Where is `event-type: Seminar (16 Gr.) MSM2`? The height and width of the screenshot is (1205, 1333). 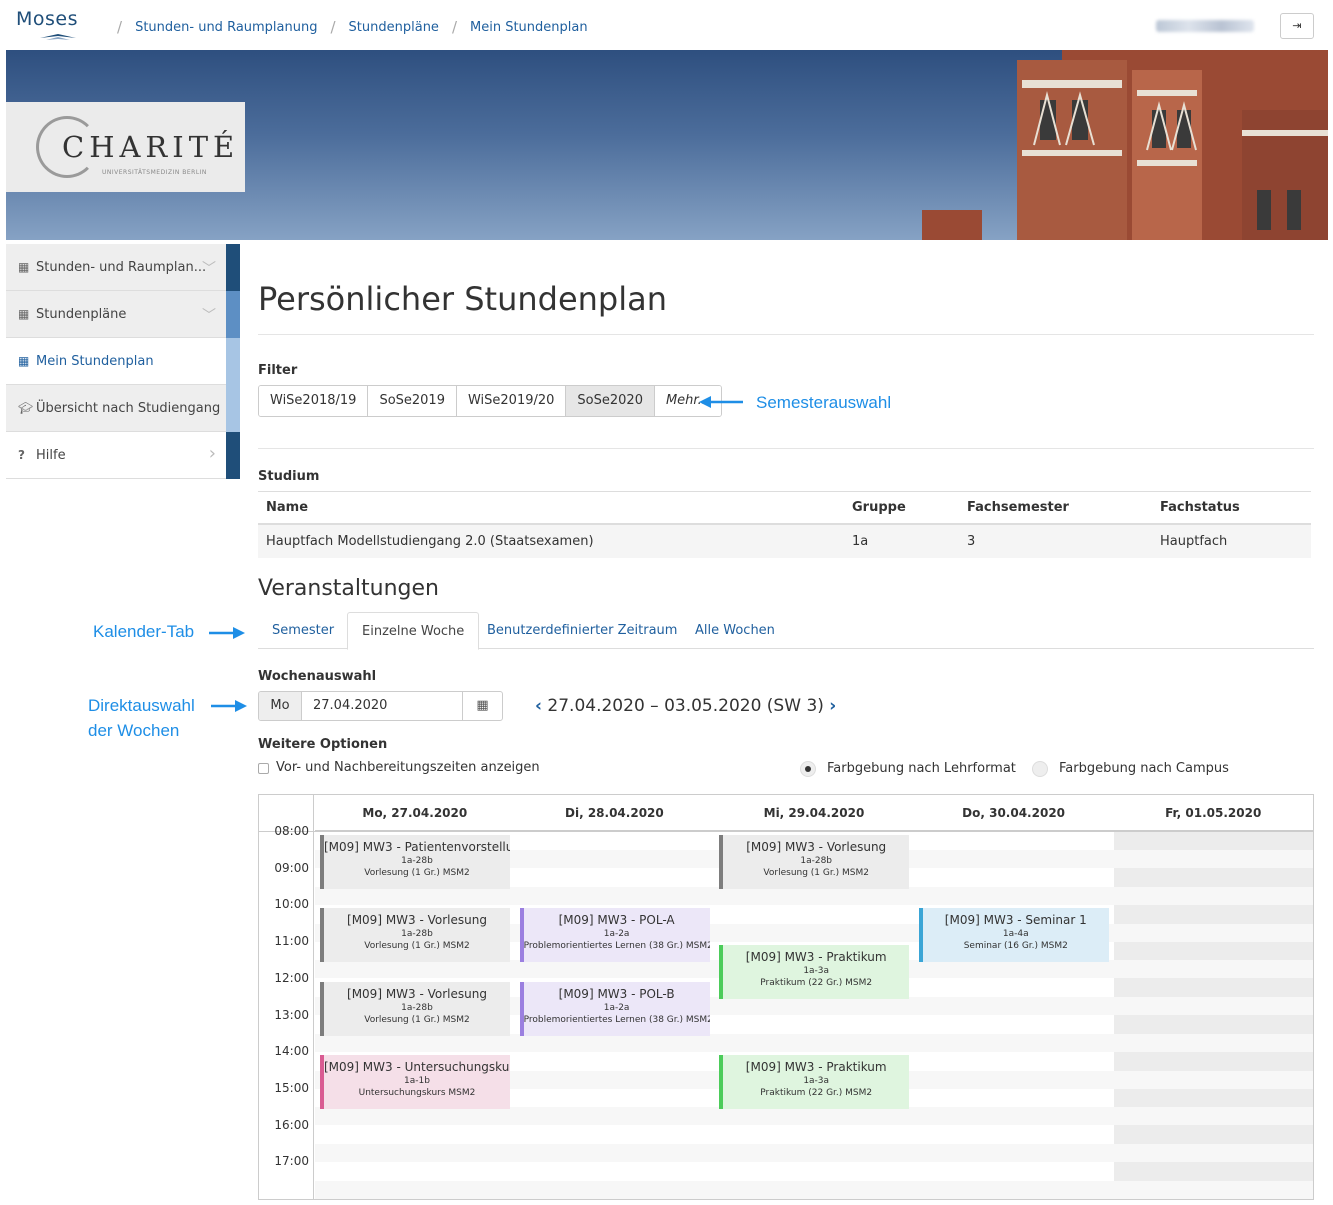
event-type: Seminar (16 Gr.) MSM2 is located at coordinates (1015, 946).